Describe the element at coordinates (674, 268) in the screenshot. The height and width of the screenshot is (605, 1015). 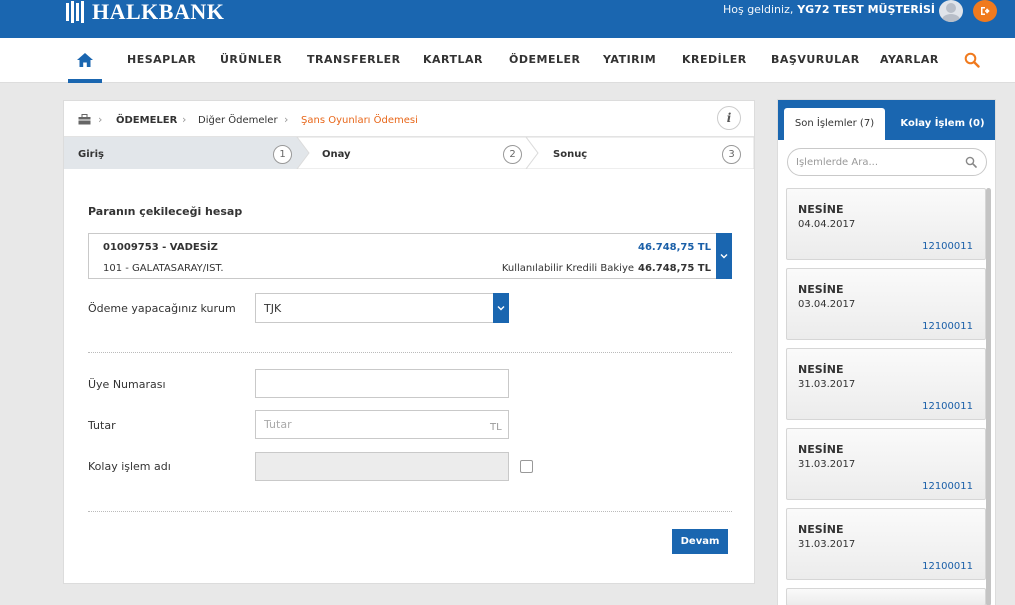
I see `available-balance-value: 46.748,75 TL` at that location.